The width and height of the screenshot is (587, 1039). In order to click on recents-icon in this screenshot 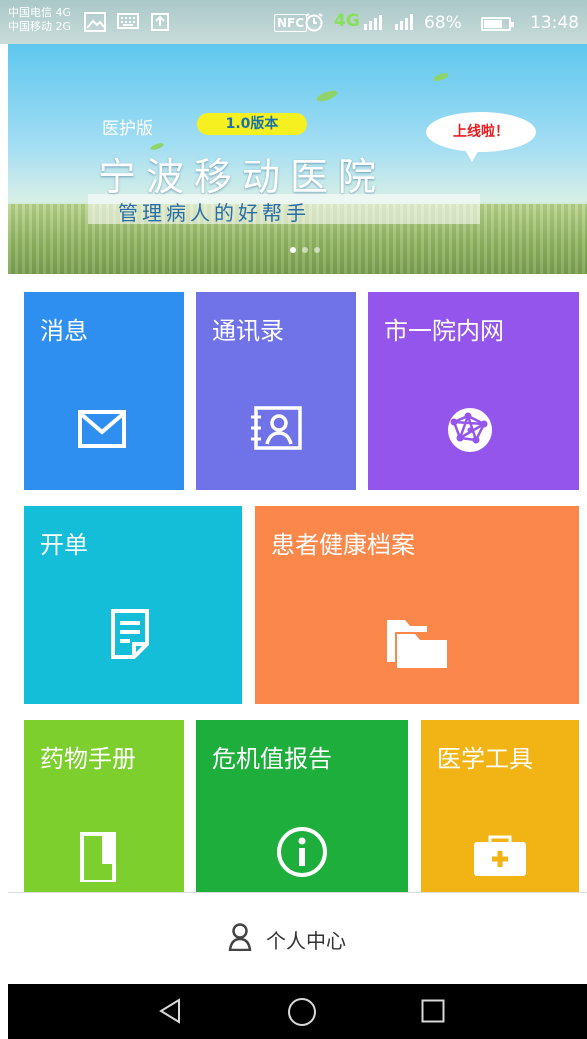, I will do `click(433, 1013)`.